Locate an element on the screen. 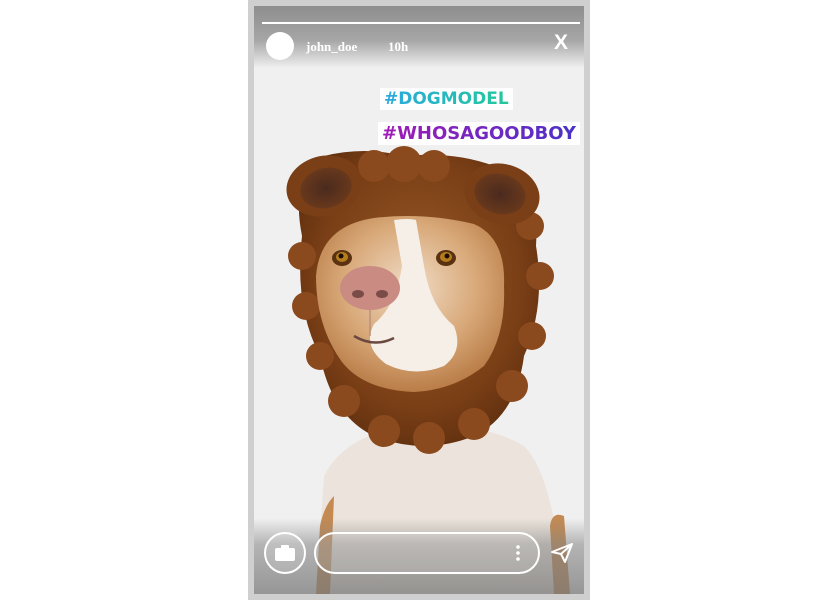 This screenshot has width=840, height=600. story-progress-fill is located at coordinates (421, 23).